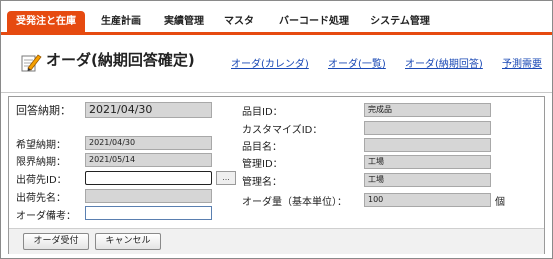 The width and height of the screenshot is (553, 259). Describe the element at coordinates (500, 202) in the screenshot. I see `unit-label: 個` at that location.